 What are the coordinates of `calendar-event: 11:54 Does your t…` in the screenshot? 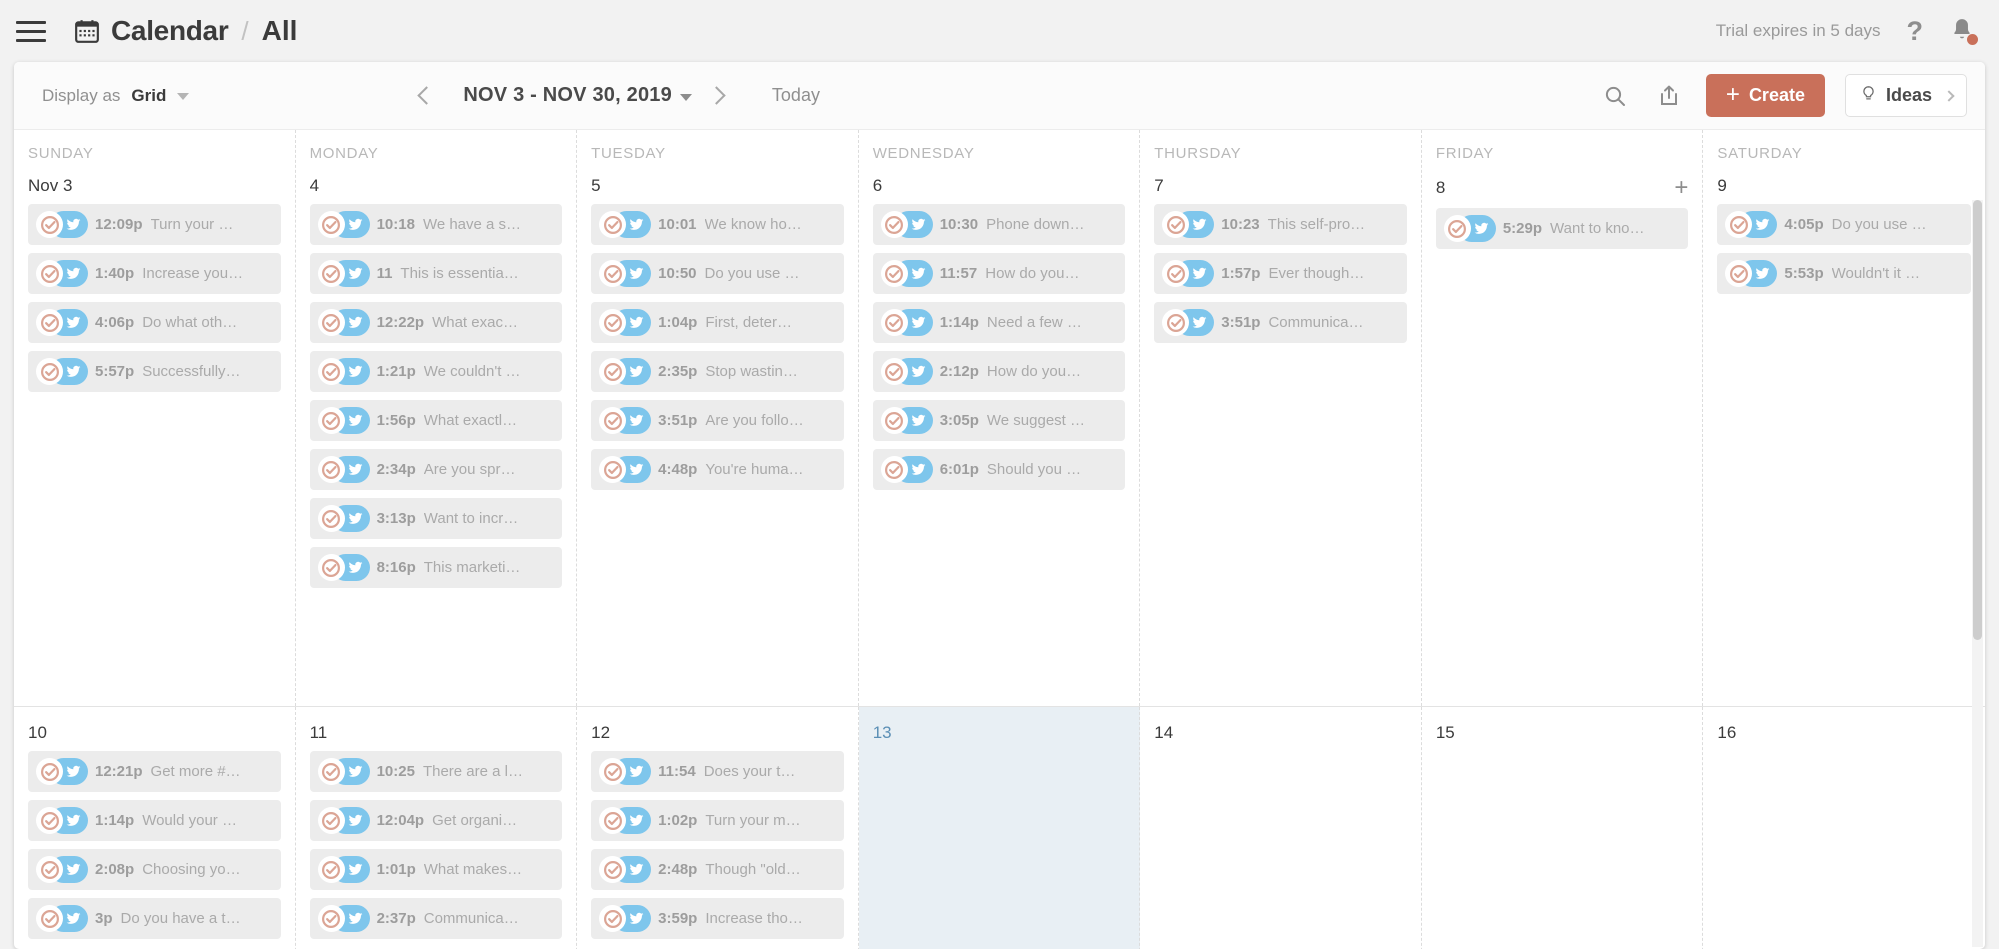 It's located at (717, 771).